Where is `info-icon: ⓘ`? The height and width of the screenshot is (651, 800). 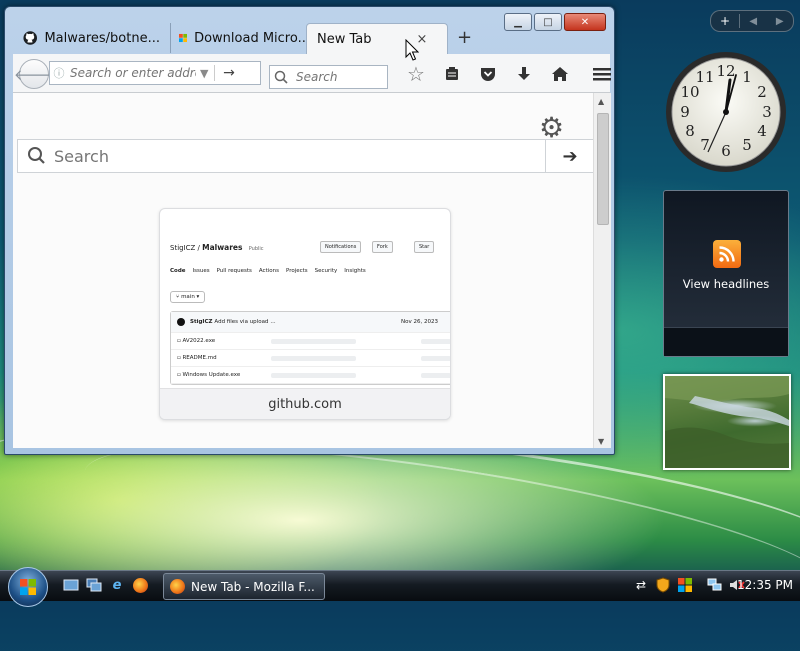 info-icon: ⓘ is located at coordinates (59, 73).